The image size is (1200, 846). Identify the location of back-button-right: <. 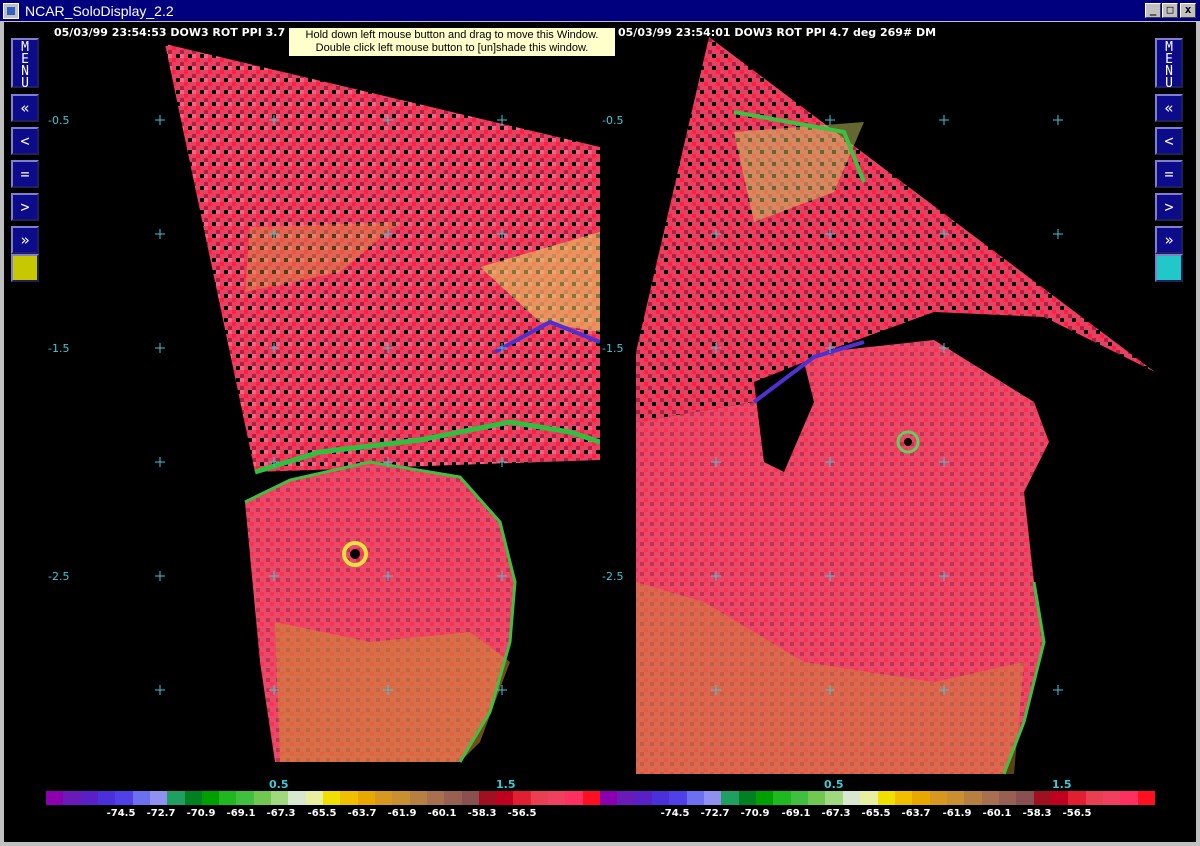
(1169, 141).